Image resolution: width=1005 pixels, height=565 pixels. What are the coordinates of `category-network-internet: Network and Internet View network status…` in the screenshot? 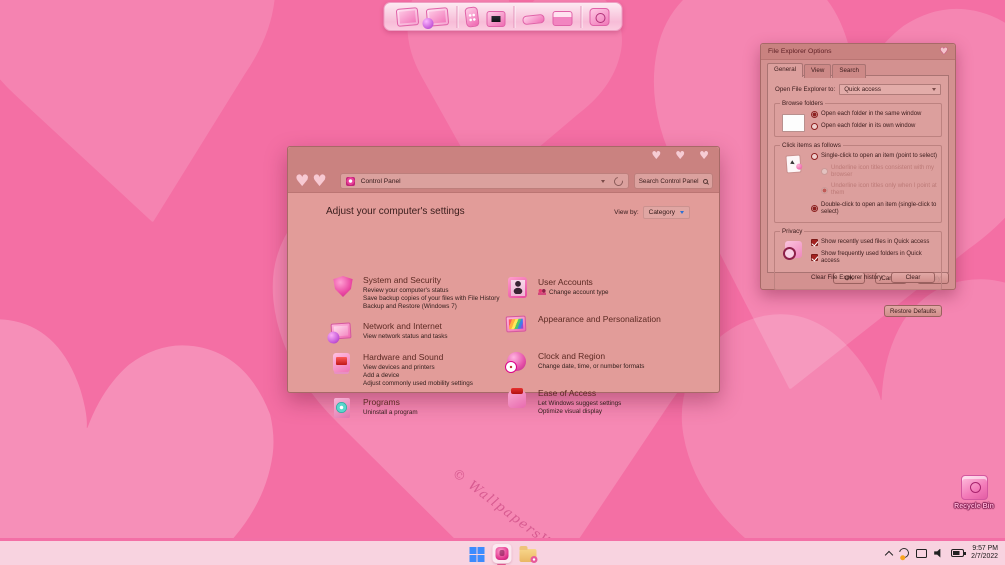 It's located at (425, 332).